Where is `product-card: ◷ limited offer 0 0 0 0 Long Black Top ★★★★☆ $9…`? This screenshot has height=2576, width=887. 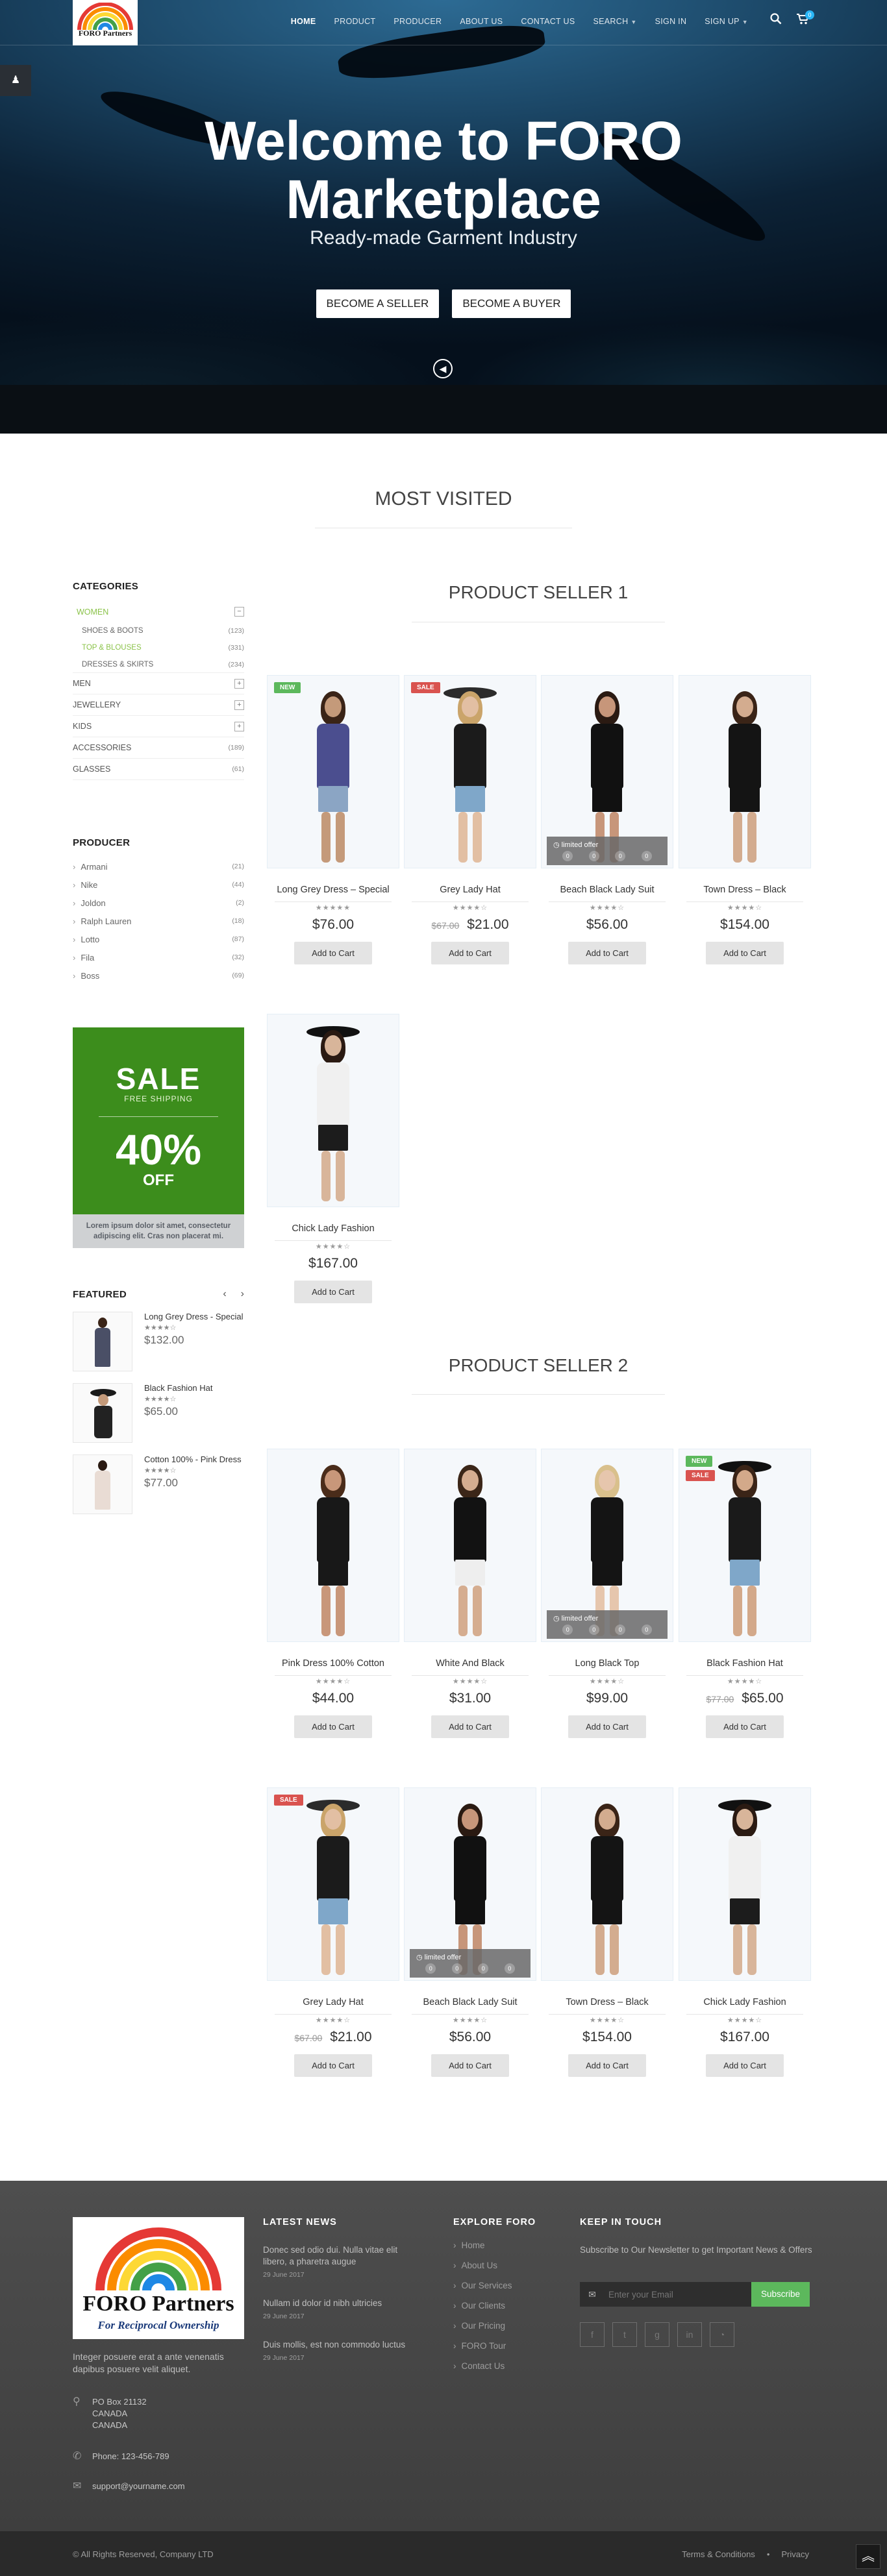
product-card: ◷ limited offer 0 0 0 0 Long Black Top ★★★★☆ $9… is located at coordinates (607, 1593).